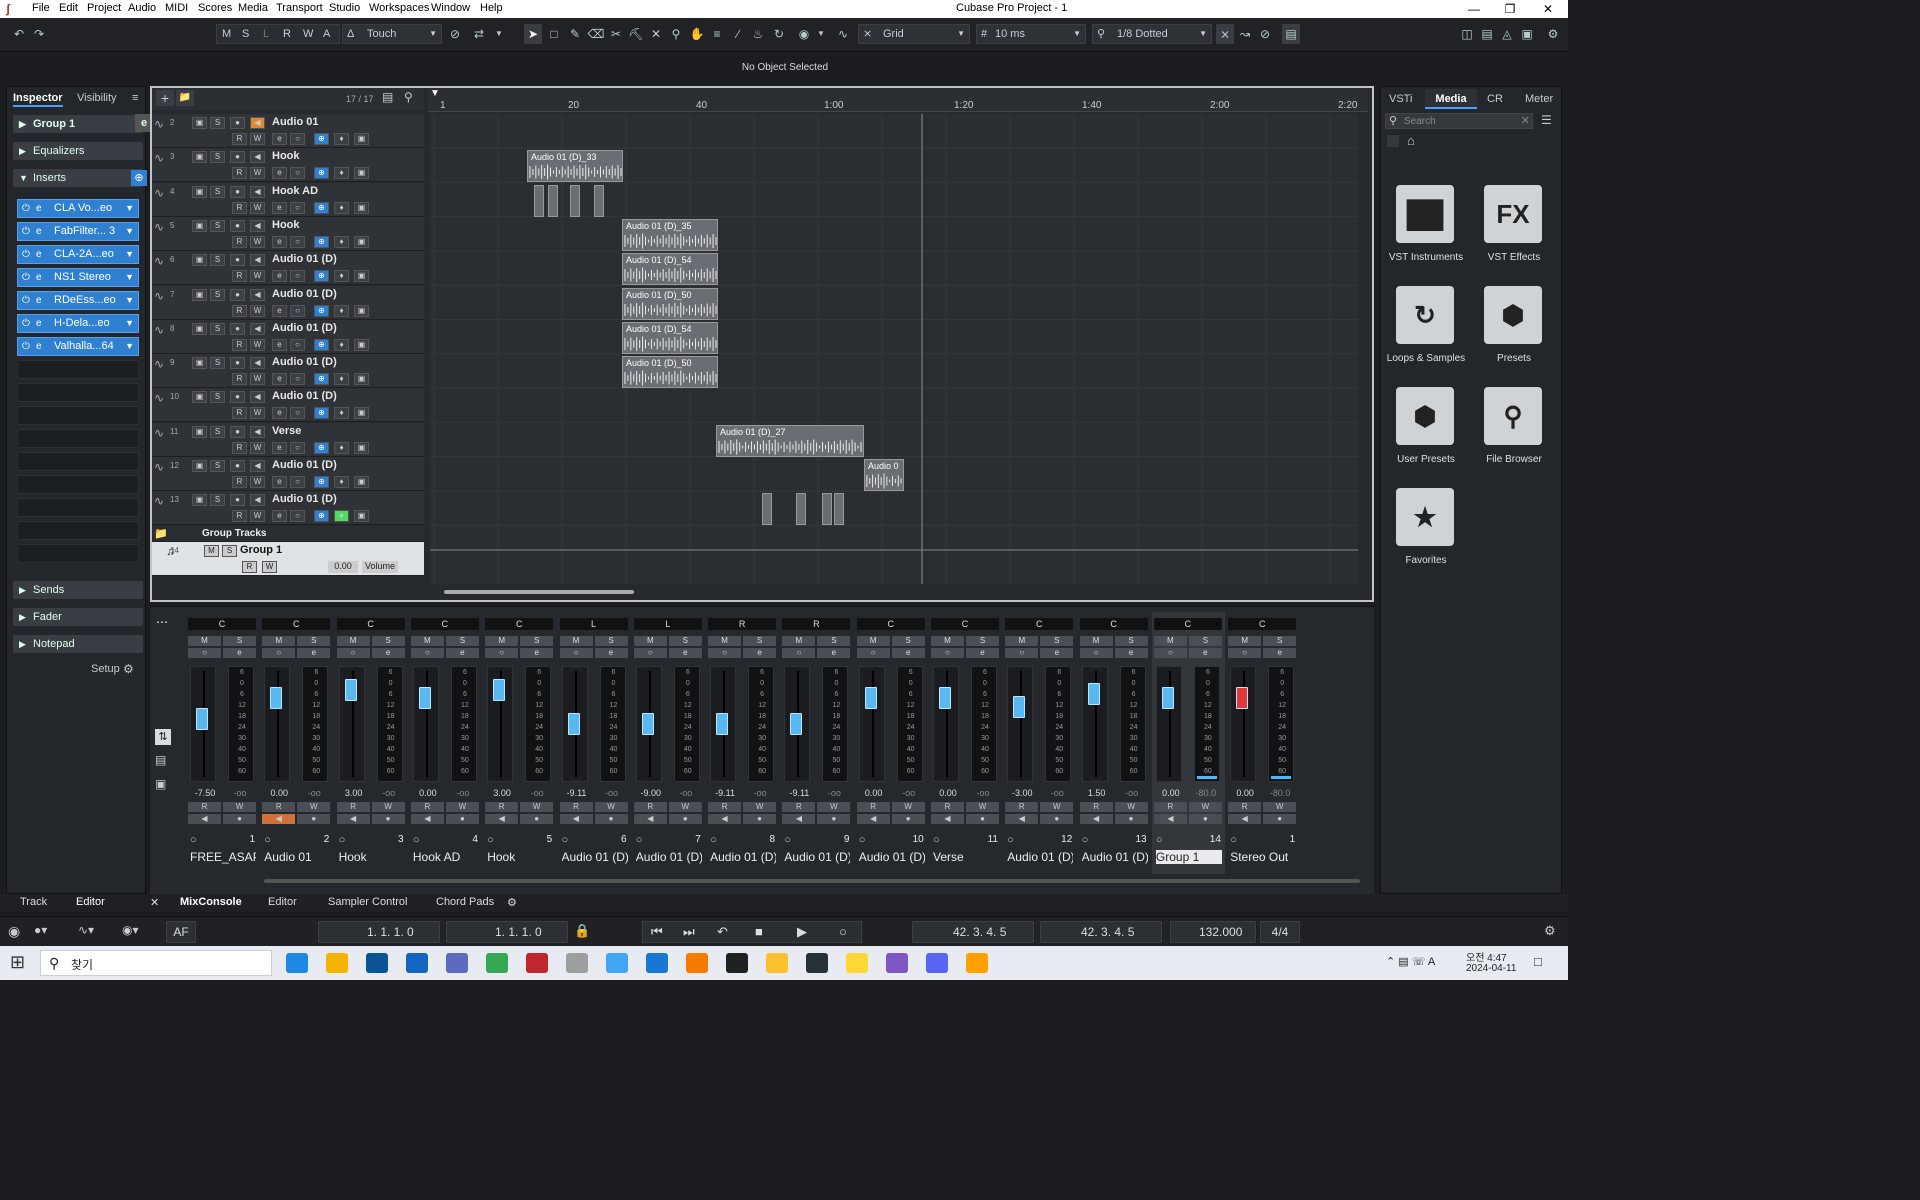  What do you see at coordinates (871, 724) in the screenshot?
I see `fader-track` at bounding box center [871, 724].